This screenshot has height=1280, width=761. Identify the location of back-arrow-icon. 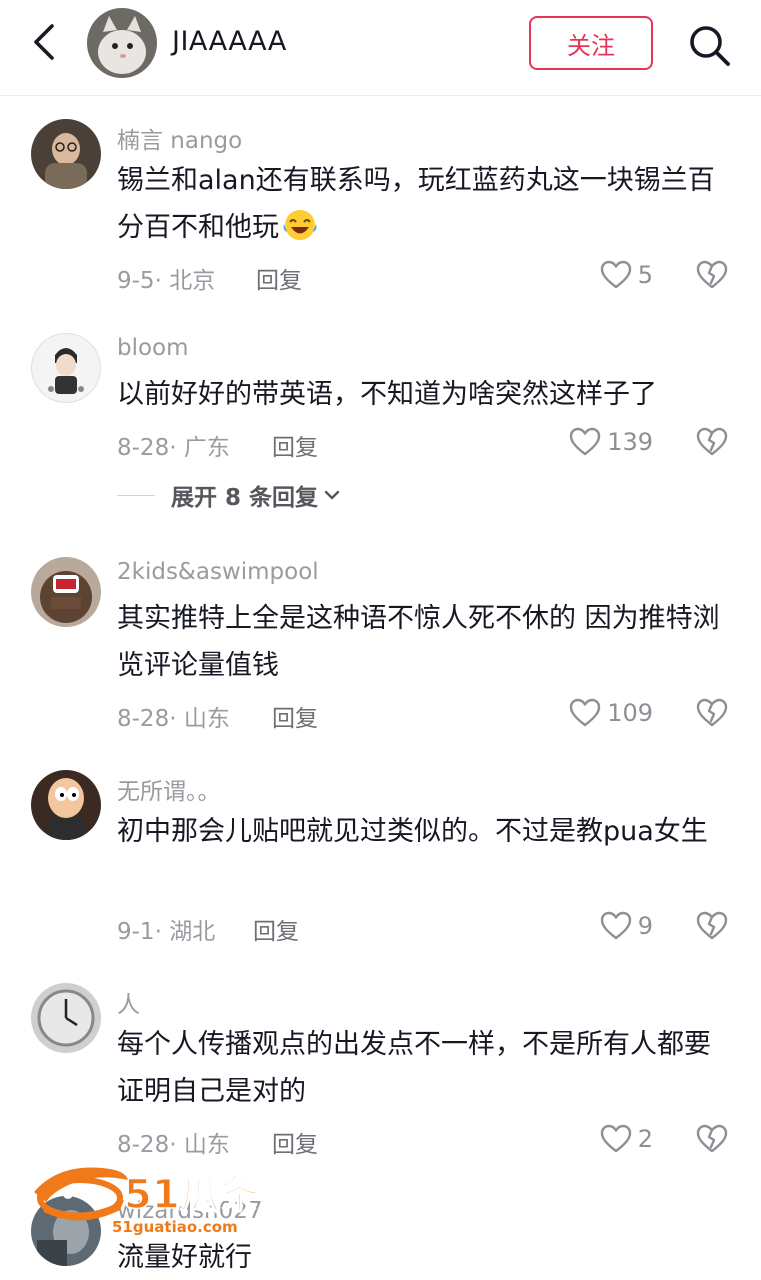
(46, 42).